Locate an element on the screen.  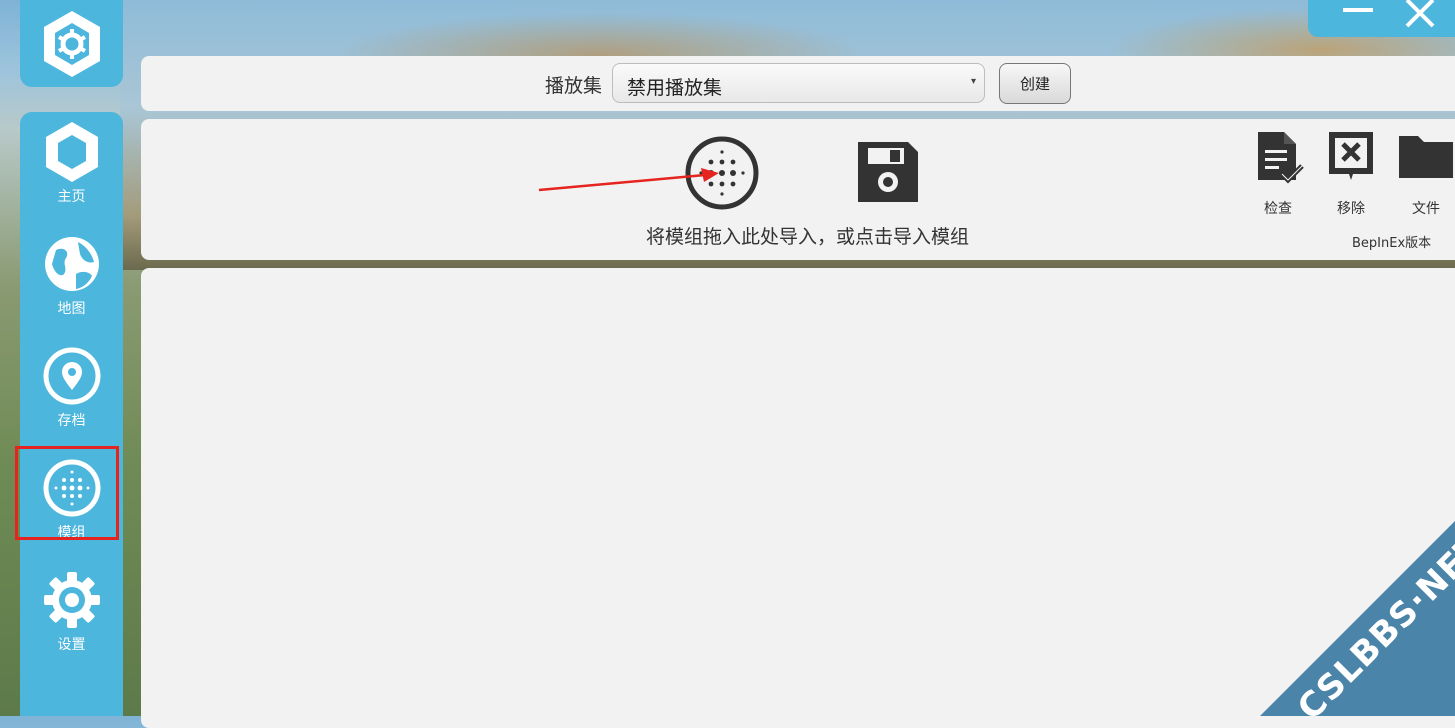
tool-check: 检查 is located at coordinates (1278, 174).